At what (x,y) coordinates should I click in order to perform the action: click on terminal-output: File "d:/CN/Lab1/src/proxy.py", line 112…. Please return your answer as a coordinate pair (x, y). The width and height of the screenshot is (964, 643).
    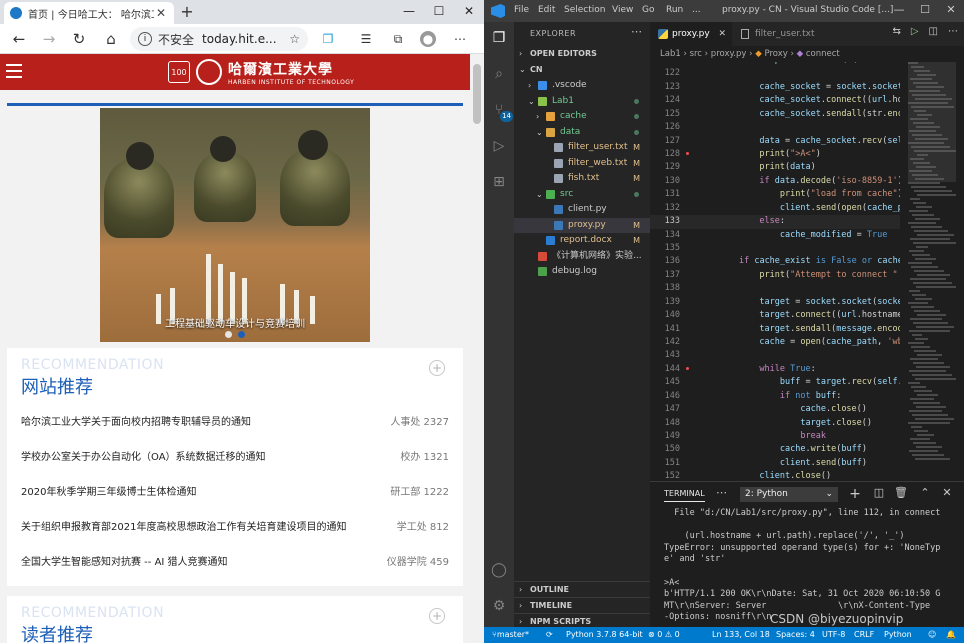
    Looking at the image, I should click on (812, 568).